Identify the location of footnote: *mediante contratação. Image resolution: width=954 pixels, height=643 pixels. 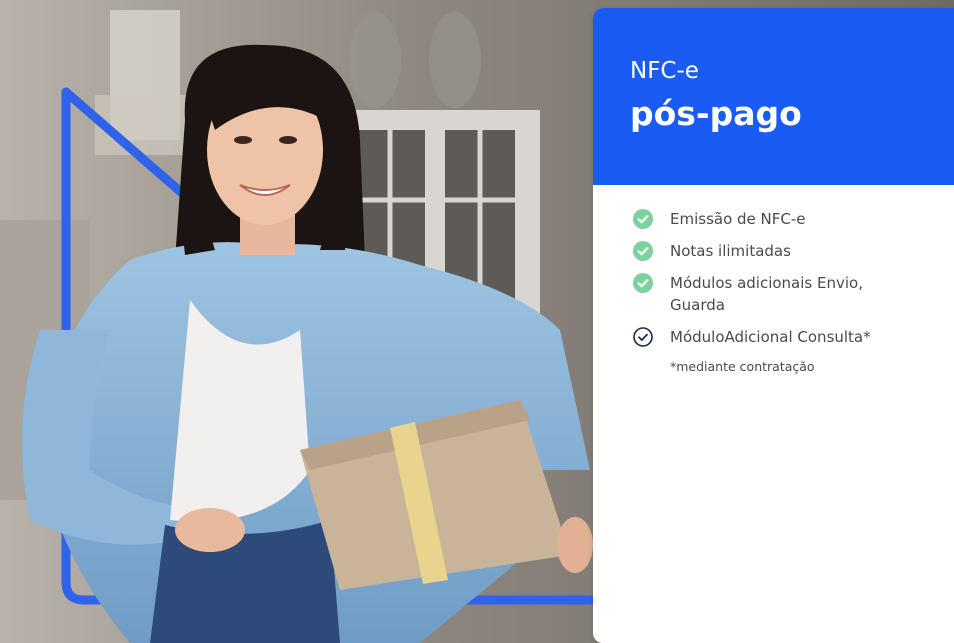
(742, 366).